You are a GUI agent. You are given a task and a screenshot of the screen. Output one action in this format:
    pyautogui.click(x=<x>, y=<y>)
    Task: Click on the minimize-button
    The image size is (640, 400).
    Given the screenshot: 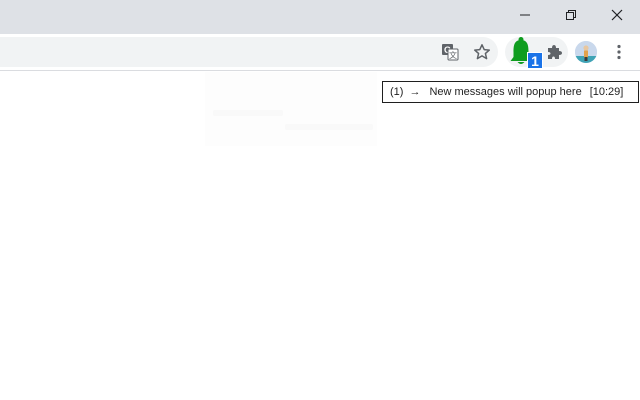 What is the action you would take?
    pyautogui.click(x=525, y=15)
    